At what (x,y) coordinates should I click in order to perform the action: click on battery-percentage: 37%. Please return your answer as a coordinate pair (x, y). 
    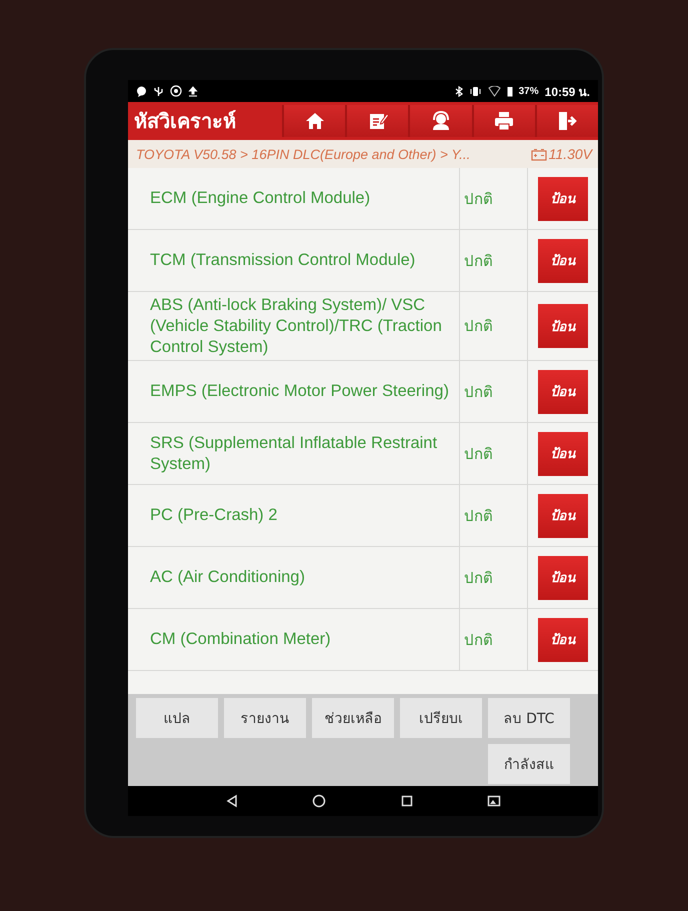
    Looking at the image, I should click on (528, 91).